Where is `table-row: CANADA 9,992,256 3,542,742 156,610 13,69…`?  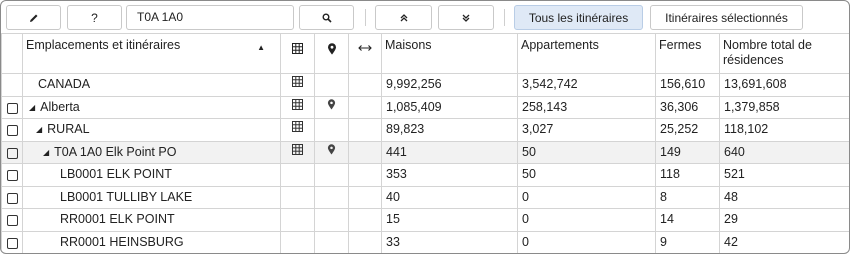
table-row: CANADA 9,992,256 3,542,742 156,610 13,69… is located at coordinates (425, 85).